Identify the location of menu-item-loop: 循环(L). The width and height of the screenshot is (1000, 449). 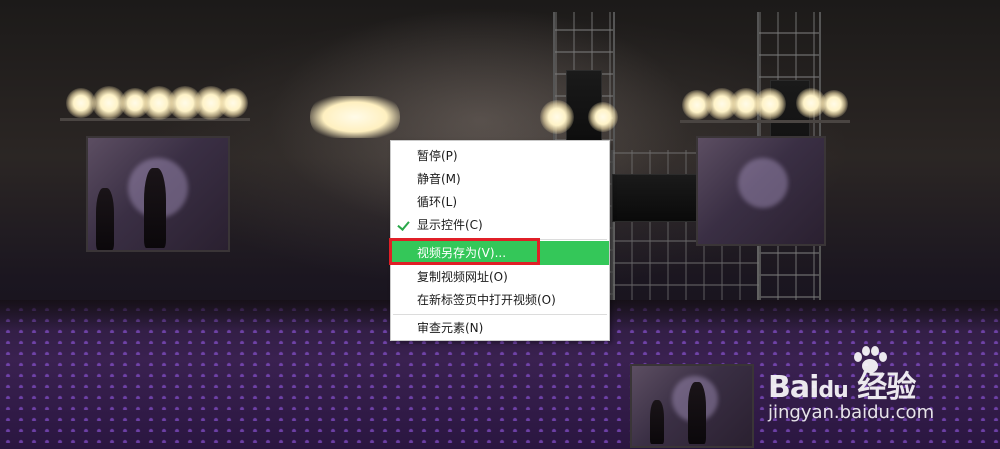
(500, 202).